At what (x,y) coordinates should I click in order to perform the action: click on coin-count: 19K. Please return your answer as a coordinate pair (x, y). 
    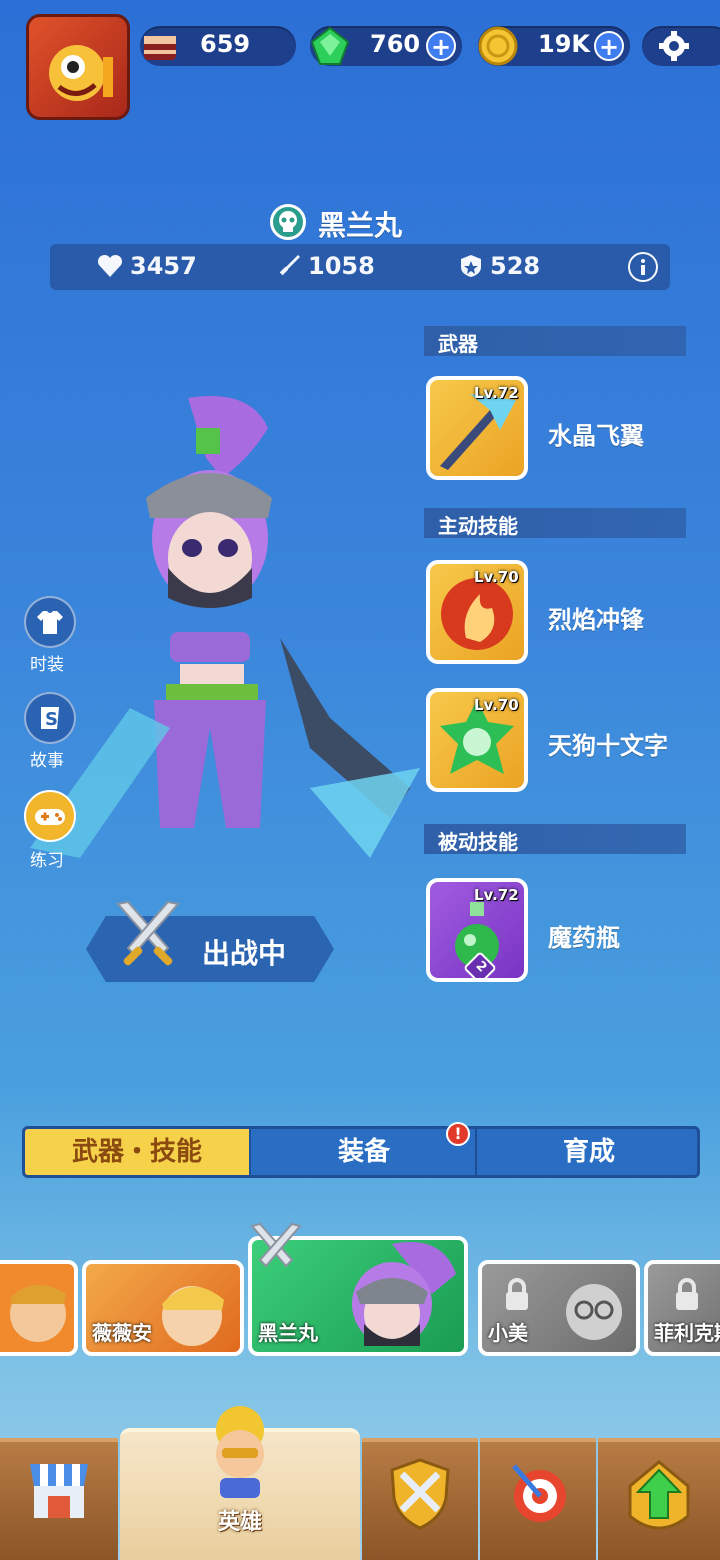
    Looking at the image, I should click on (564, 44).